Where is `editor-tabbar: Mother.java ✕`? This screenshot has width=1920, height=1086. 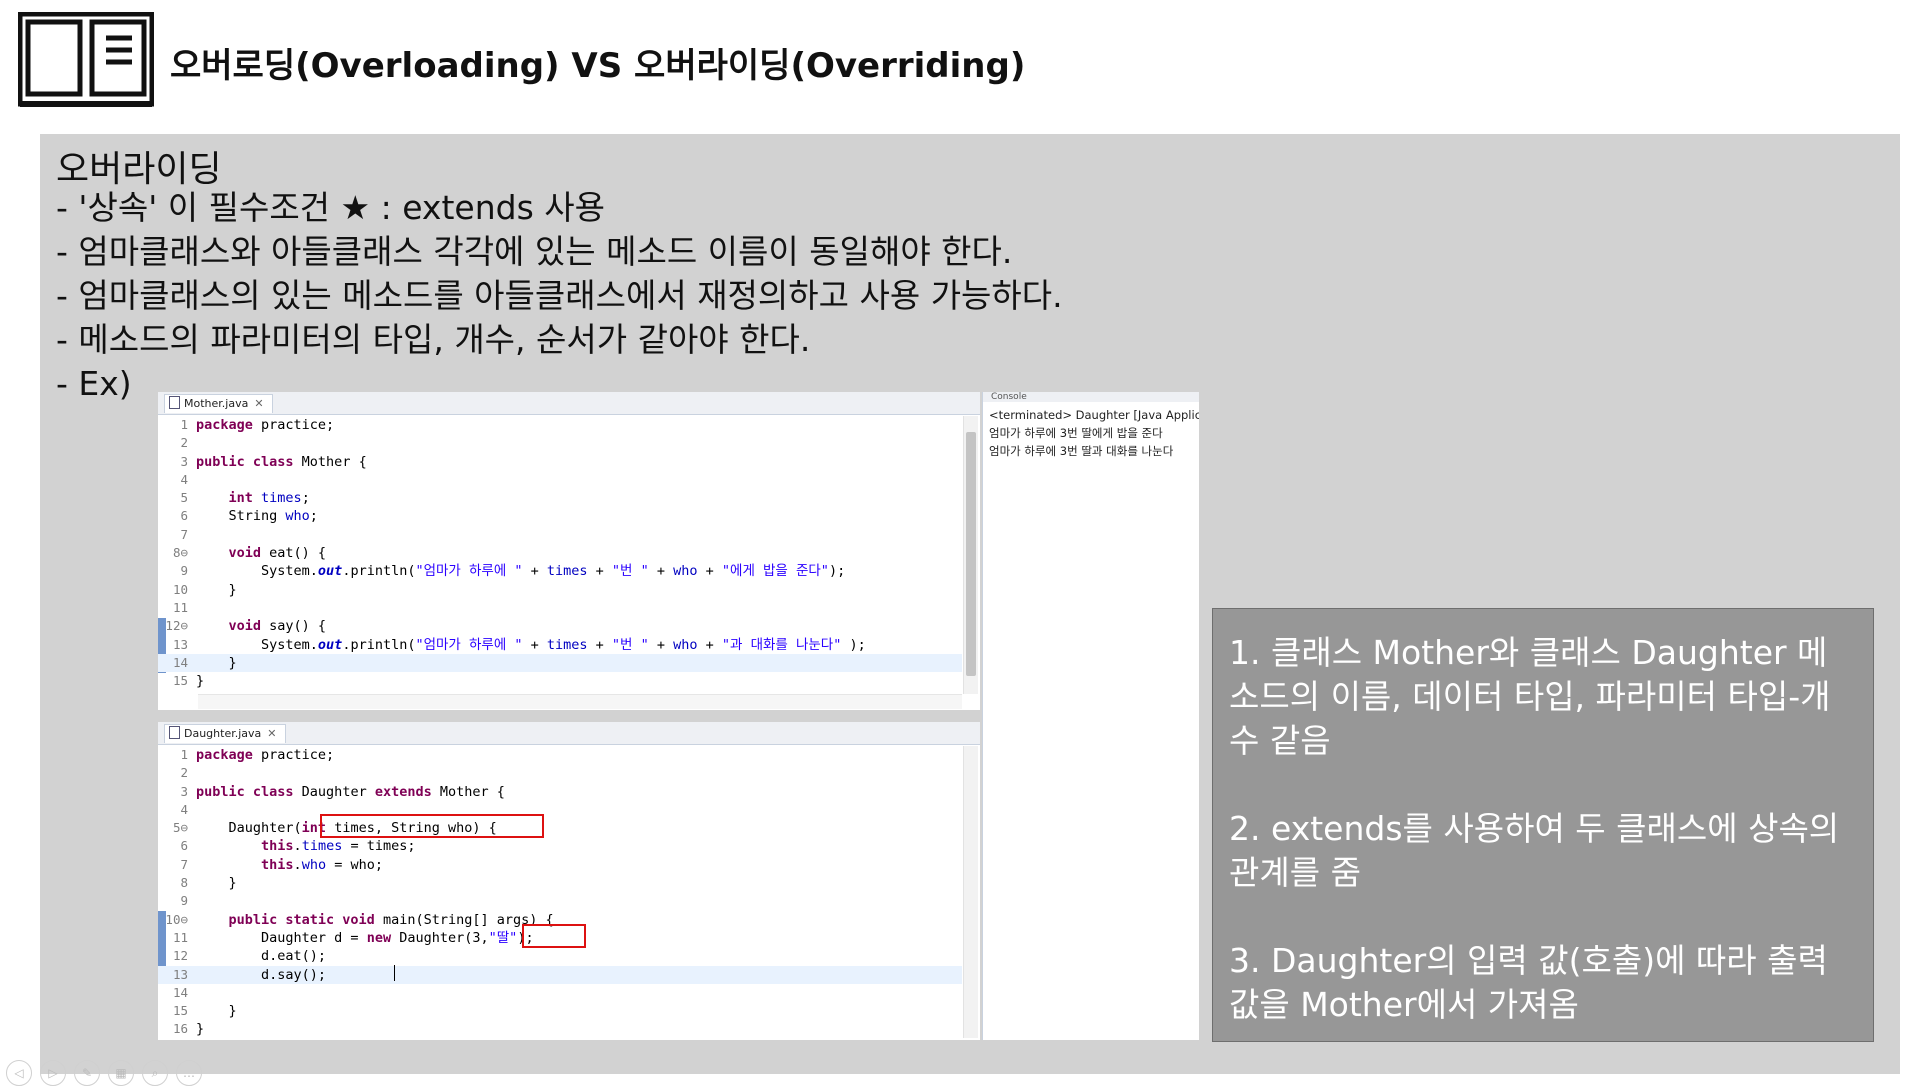 editor-tabbar: Mother.java ✕ is located at coordinates (569, 403).